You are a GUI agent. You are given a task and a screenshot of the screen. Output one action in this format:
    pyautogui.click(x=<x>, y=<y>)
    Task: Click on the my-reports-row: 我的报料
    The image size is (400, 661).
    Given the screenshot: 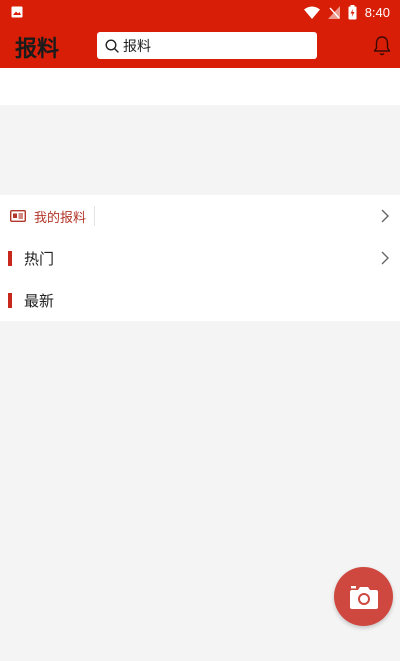 What is the action you would take?
    pyautogui.click(x=200, y=216)
    